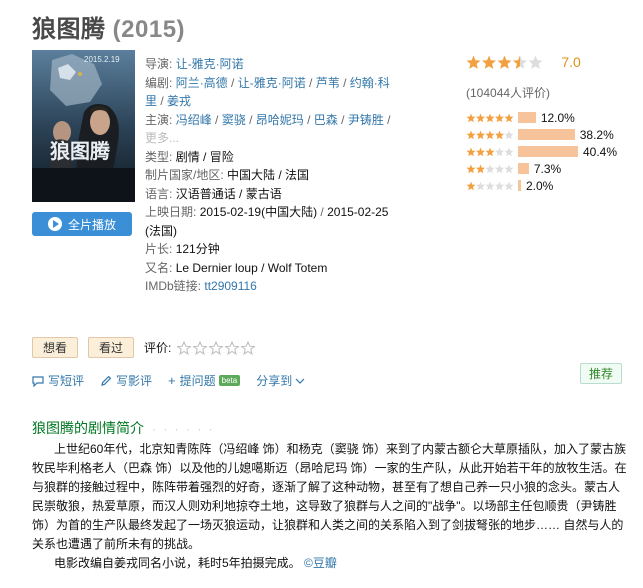  Describe the element at coordinates (69, 29) in the screenshot. I see `movie-name: 狼图腾` at that location.